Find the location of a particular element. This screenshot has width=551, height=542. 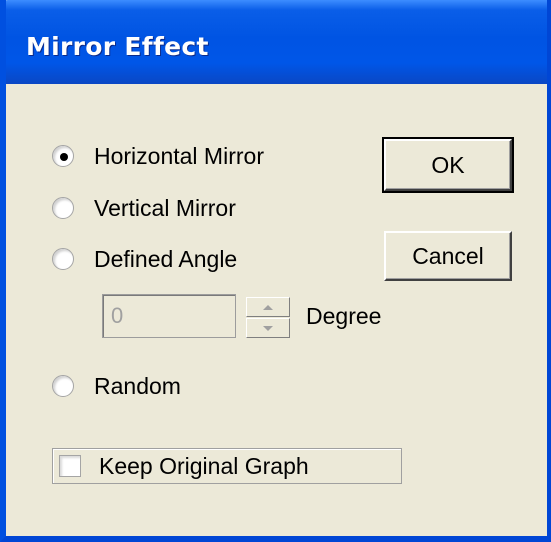

spin-down-button is located at coordinates (268, 328).